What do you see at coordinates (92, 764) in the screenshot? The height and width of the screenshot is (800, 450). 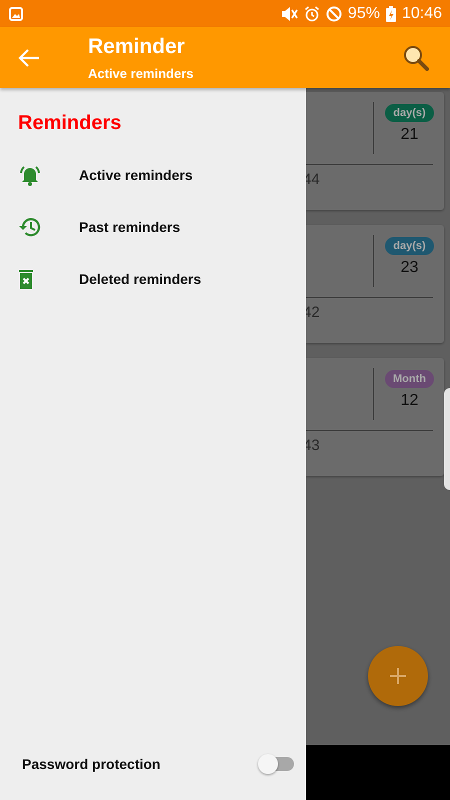 I see `password-protection-label: Password protection` at bounding box center [92, 764].